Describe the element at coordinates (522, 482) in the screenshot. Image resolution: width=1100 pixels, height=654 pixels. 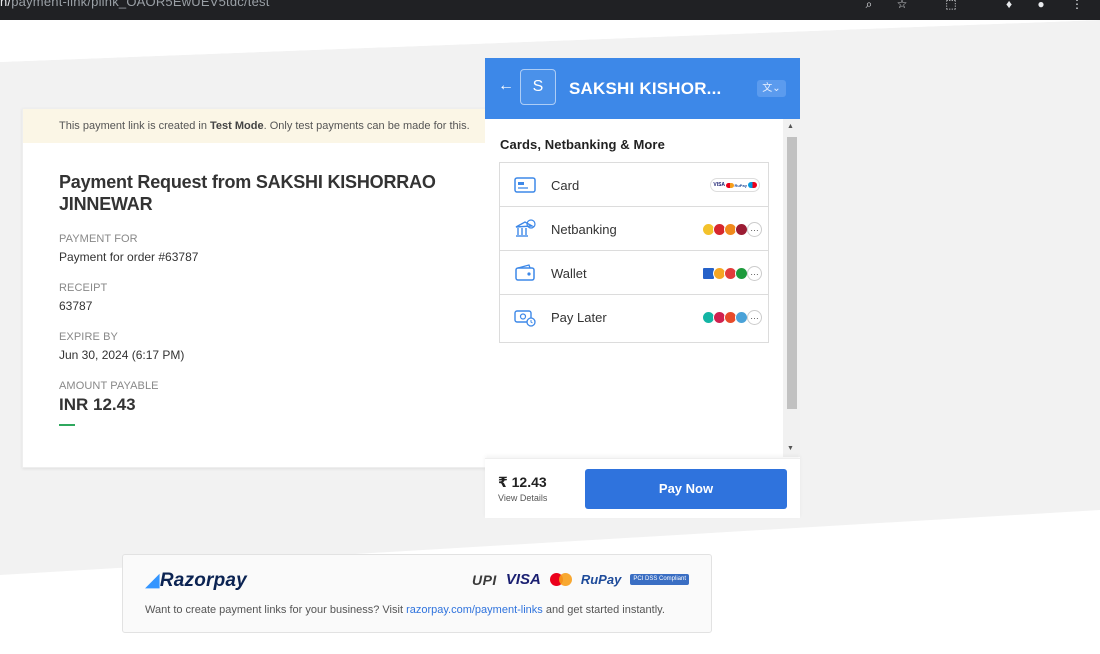
I see `footer-amount: ₹ 12.43` at that location.